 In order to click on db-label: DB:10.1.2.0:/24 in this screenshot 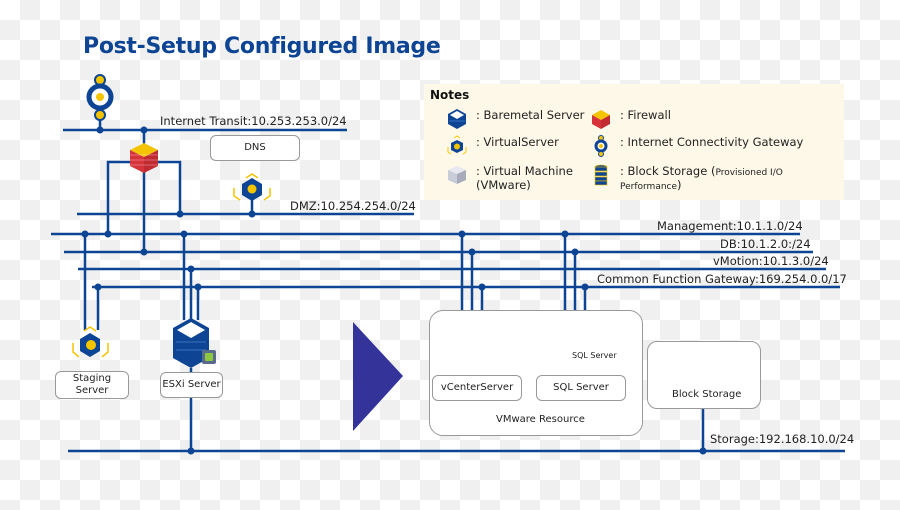, I will do `click(765, 244)`.